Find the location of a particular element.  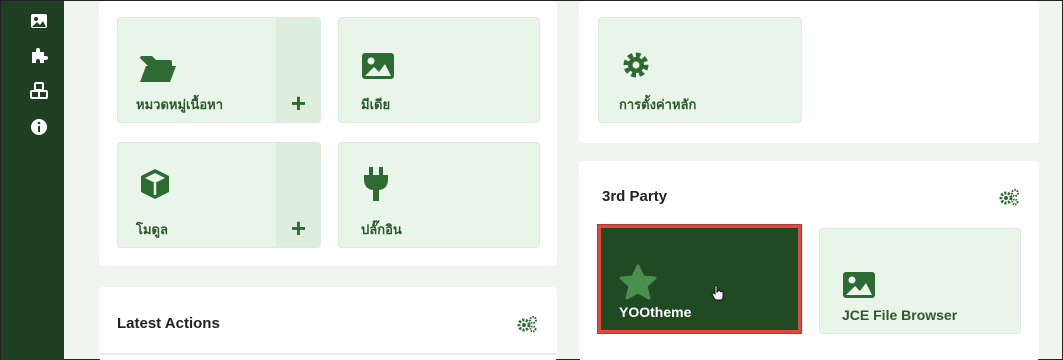

plugins-tile: ปลั๊กอิน is located at coordinates (439, 195).